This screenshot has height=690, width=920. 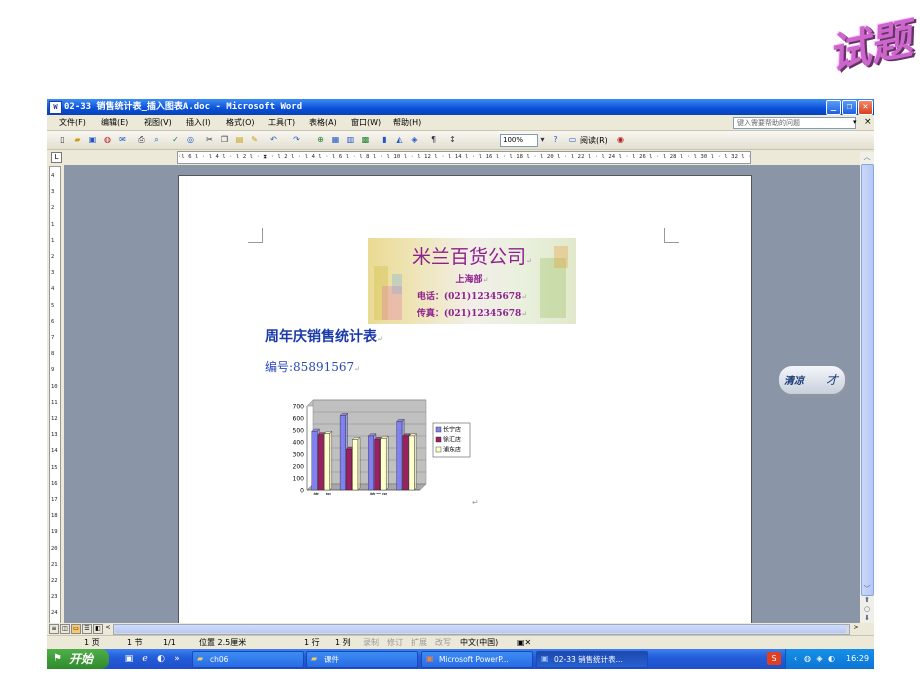 I want to click on drawing-icon: ◭, so click(x=399, y=139).